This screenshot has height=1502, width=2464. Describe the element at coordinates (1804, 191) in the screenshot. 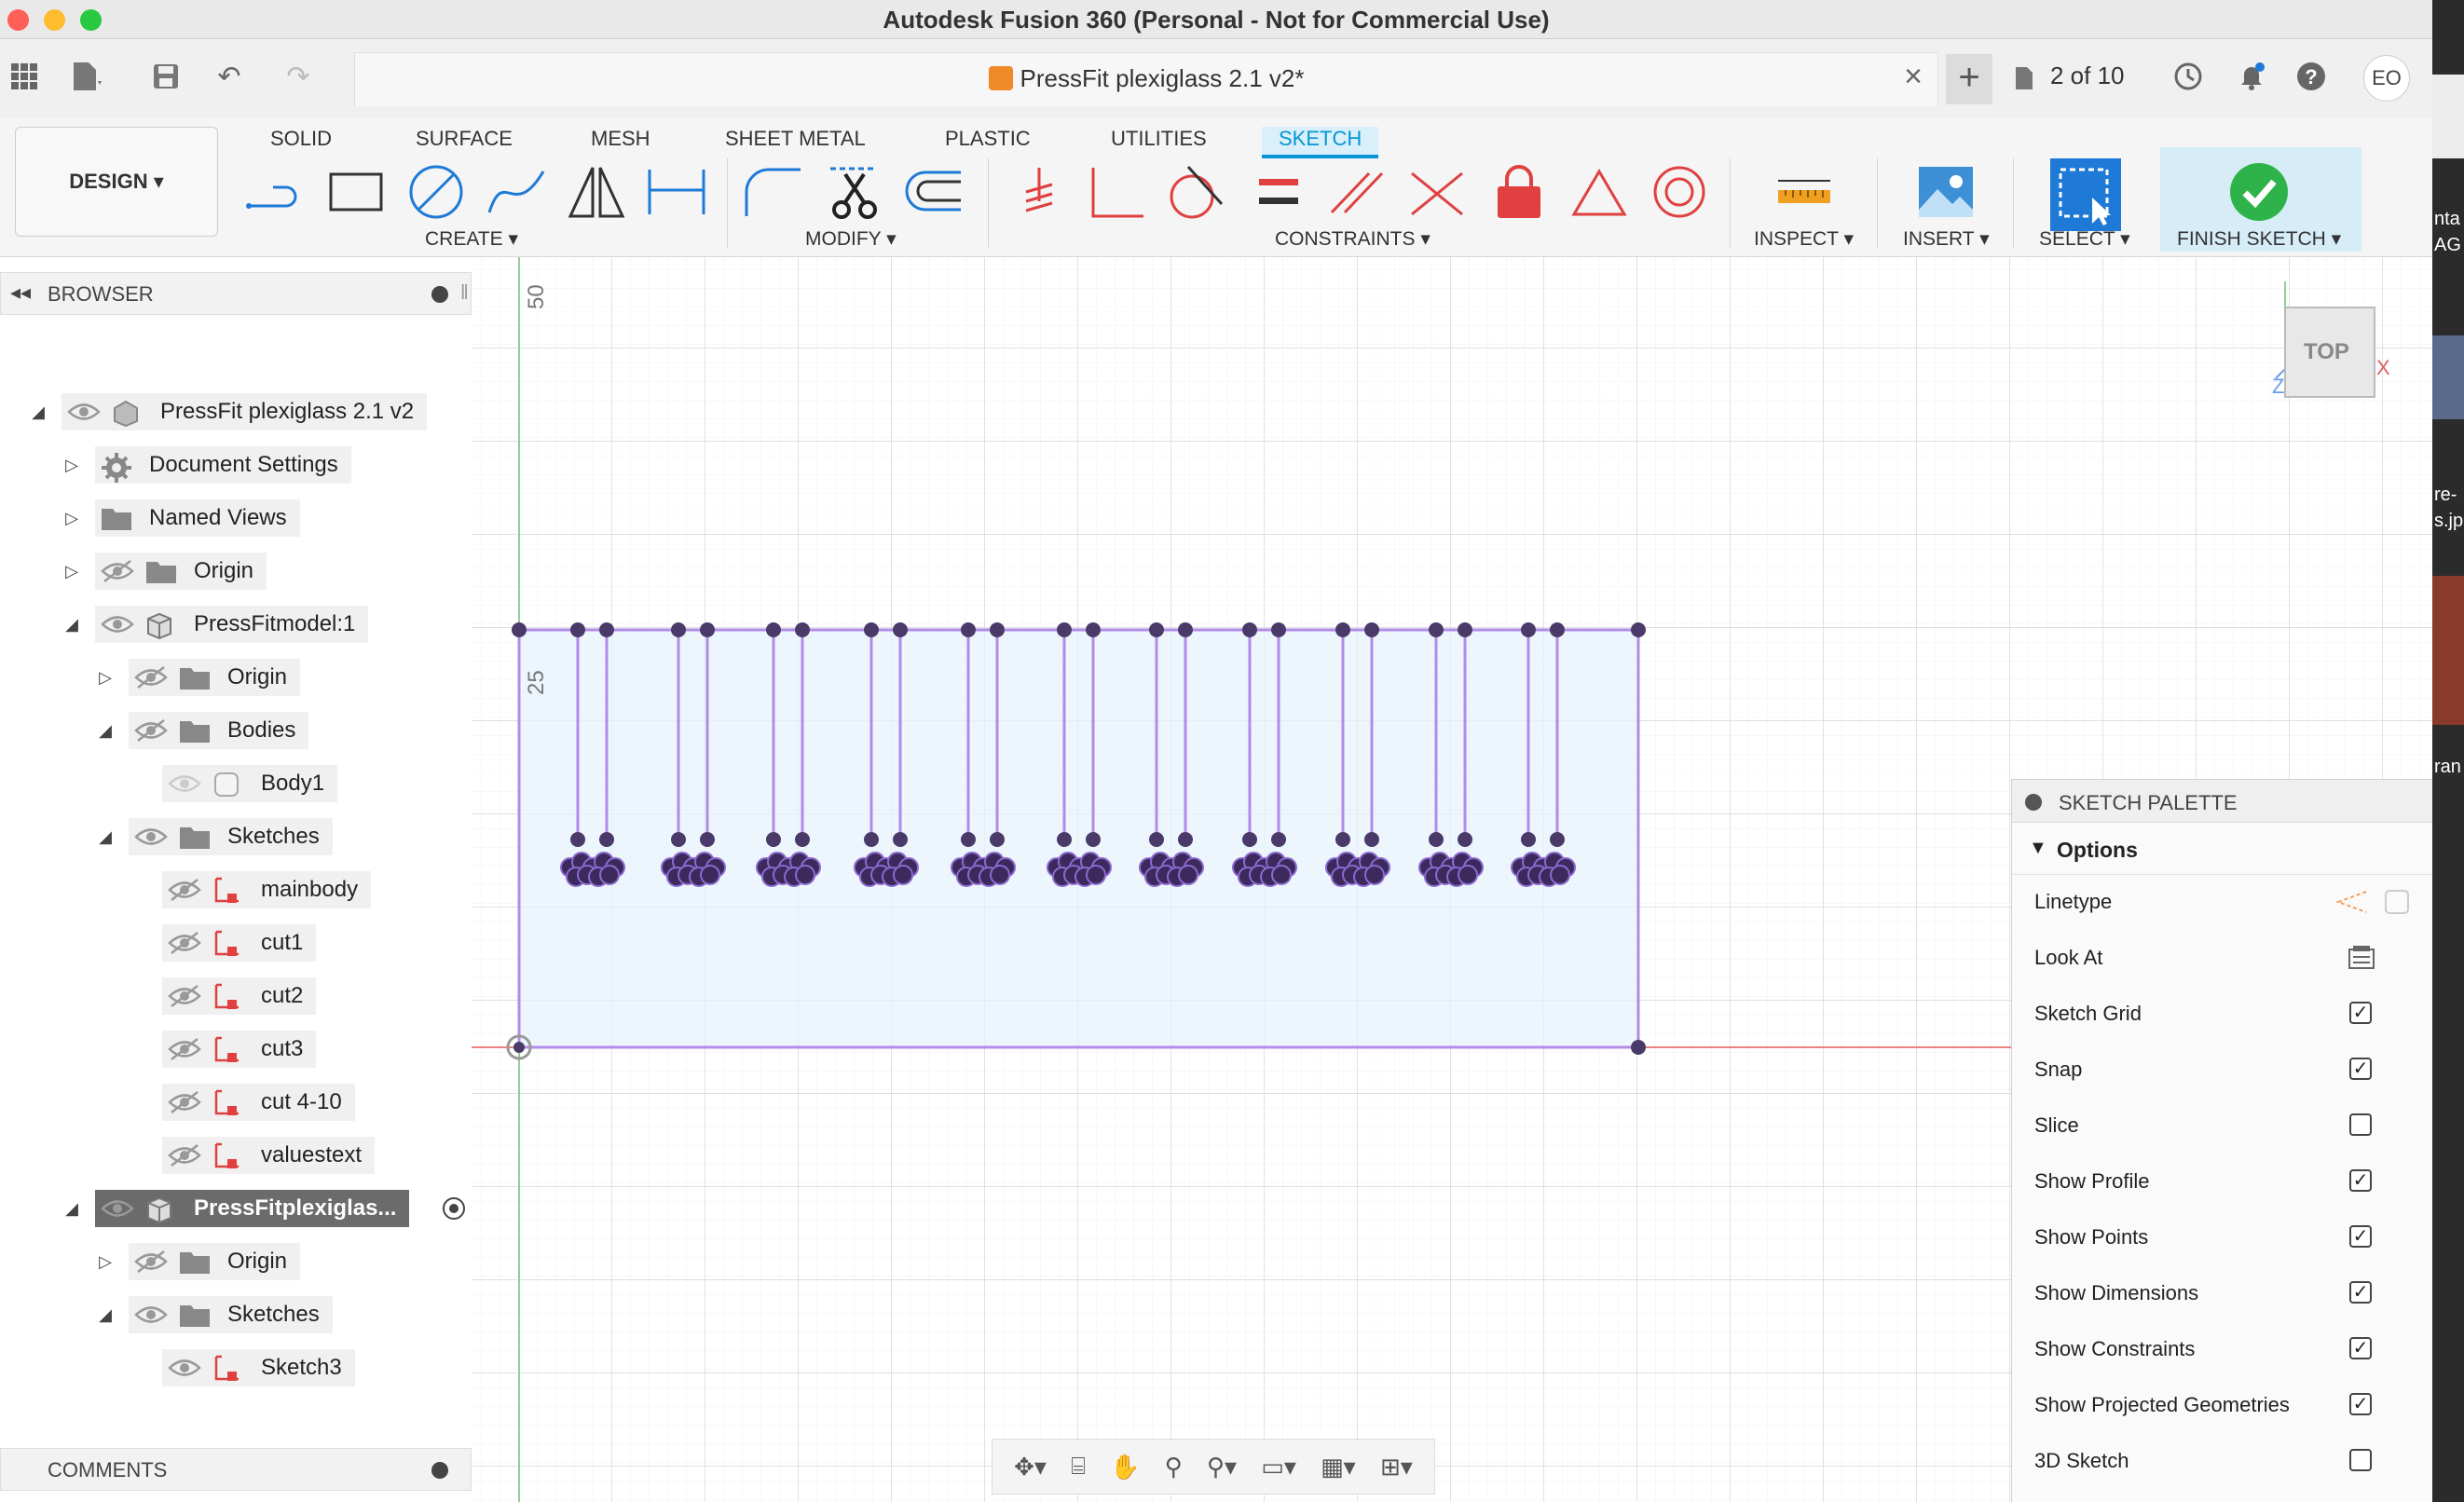

I see `measure-tool-icon` at that location.